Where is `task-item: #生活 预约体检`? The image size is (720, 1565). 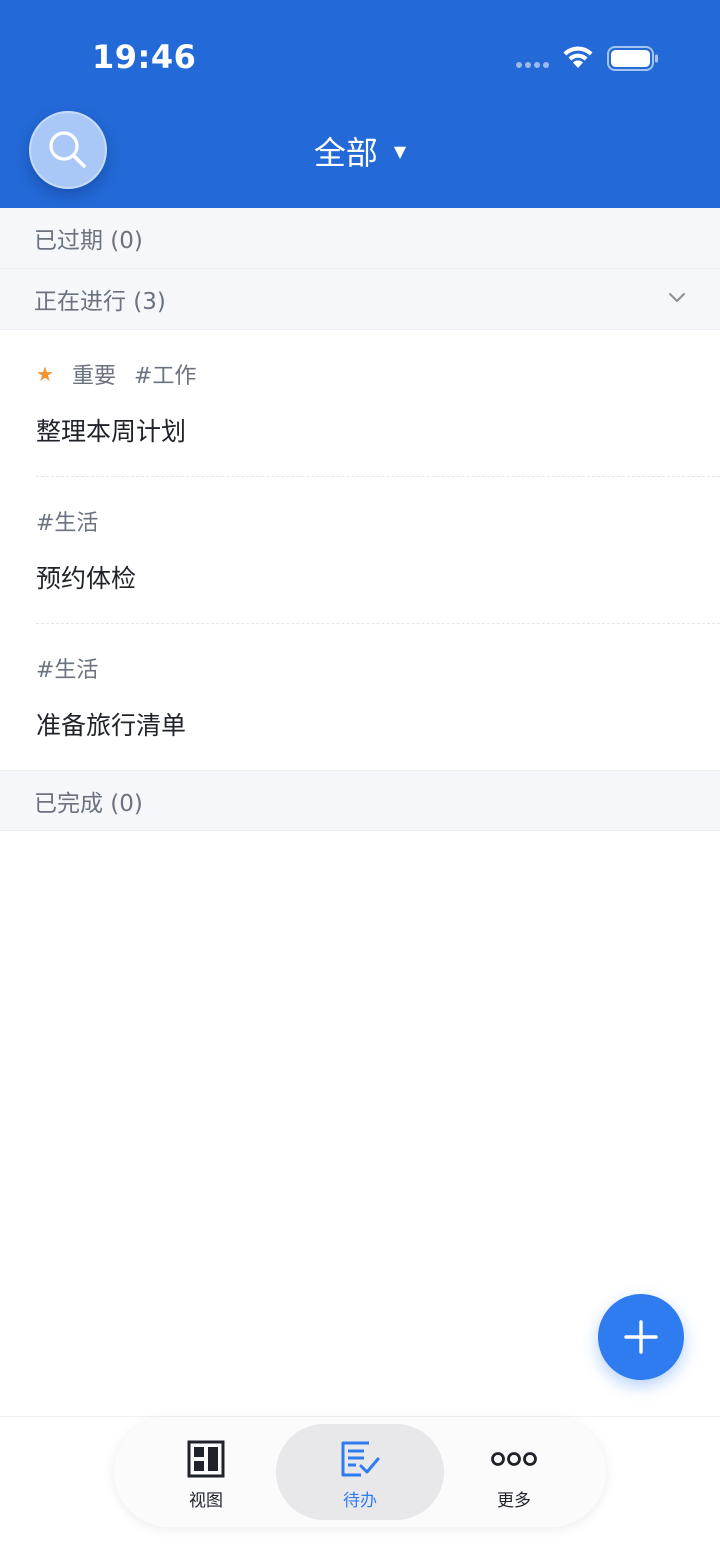
task-item: #生活 预约体检 is located at coordinates (360, 550).